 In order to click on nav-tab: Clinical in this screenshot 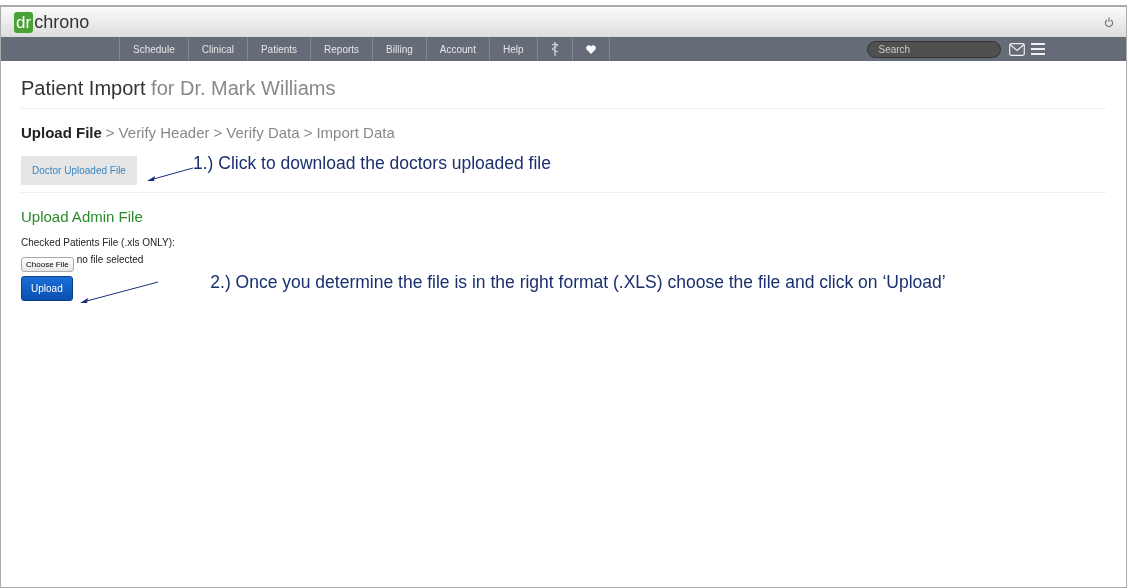, I will do `click(218, 49)`.